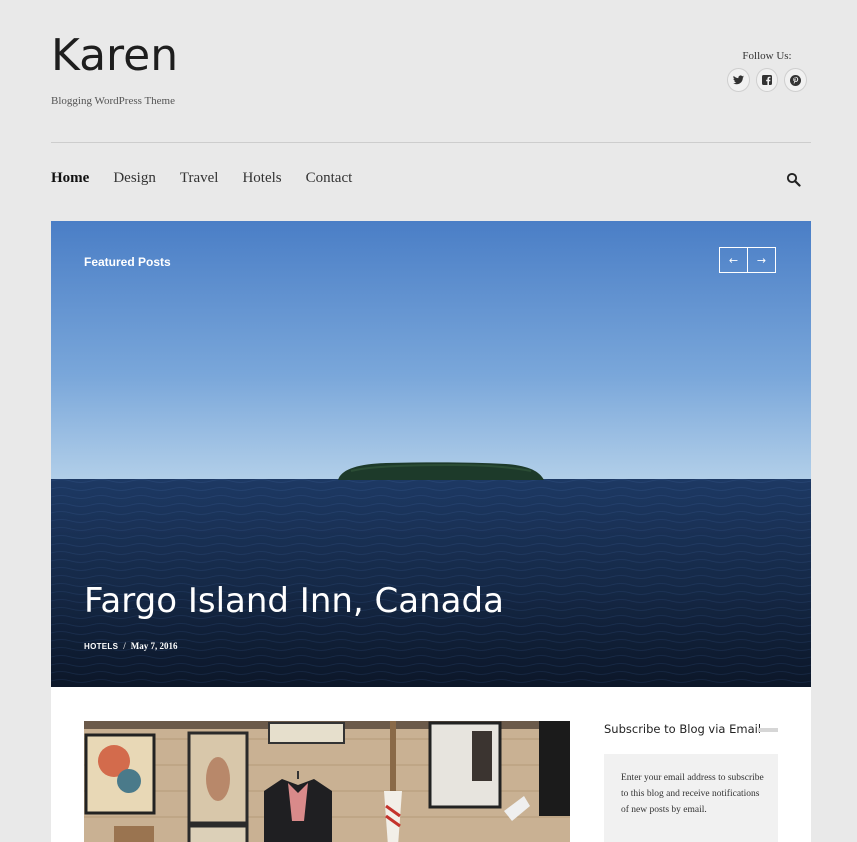  What do you see at coordinates (113, 101) in the screenshot?
I see `site-tagline: Blogging WordPress Theme` at bounding box center [113, 101].